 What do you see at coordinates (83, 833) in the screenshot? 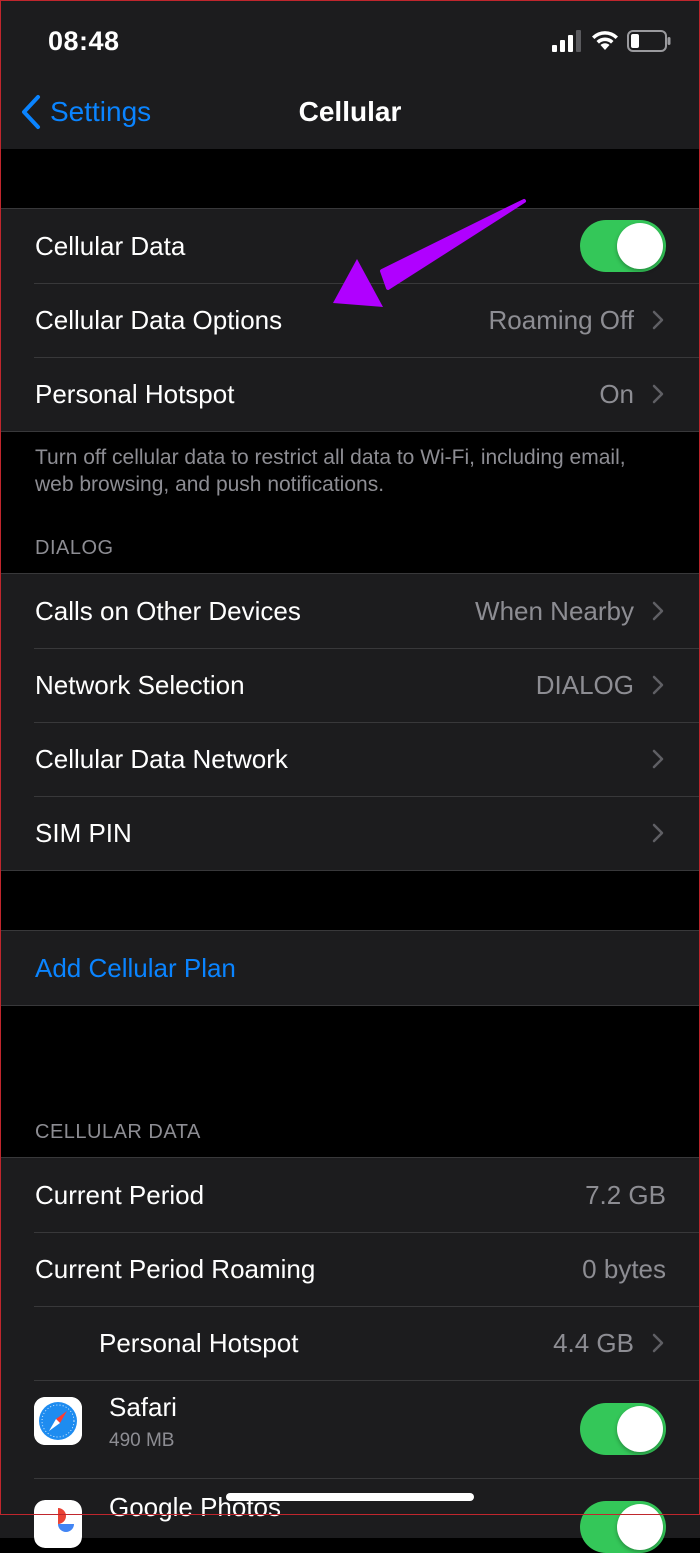
I see `sim-pin-label: SIM PIN` at bounding box center [83, 833].